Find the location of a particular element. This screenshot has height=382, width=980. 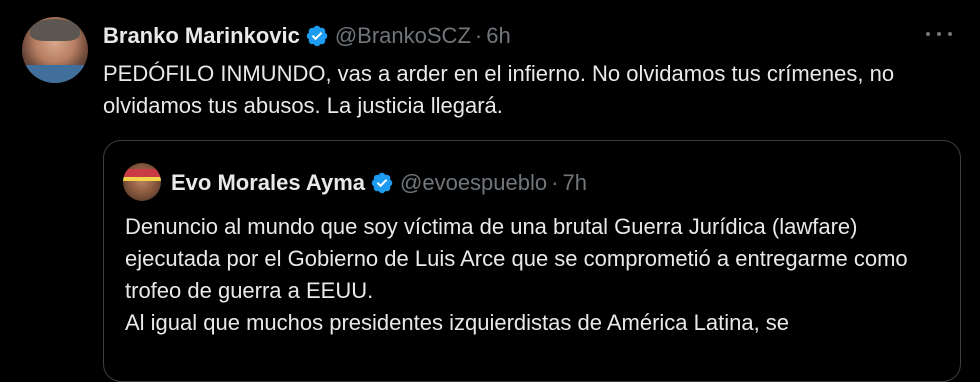

tweet-header: Branko Marinkovic @BrankoSCZ · 6h is located at coordinates (307, 36).